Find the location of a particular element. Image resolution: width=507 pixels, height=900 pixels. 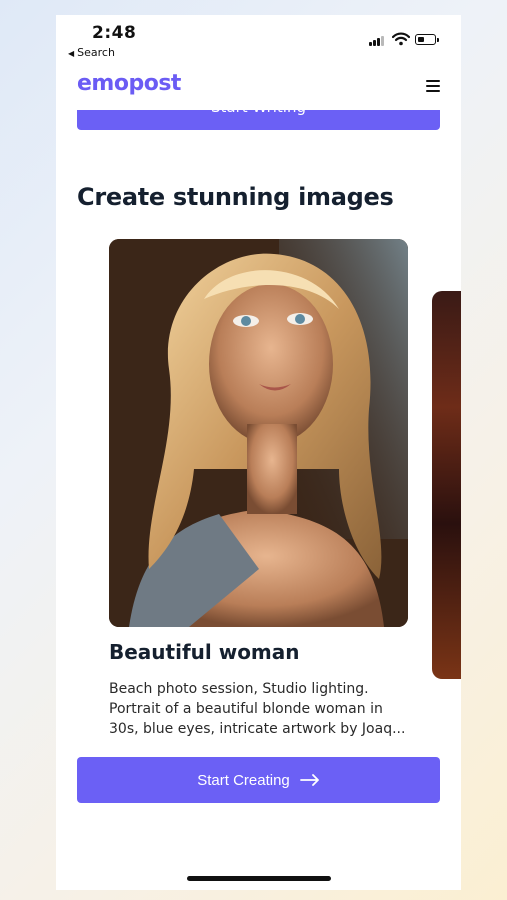

hamburger-menu-icon is located at coordinates (433, 86).